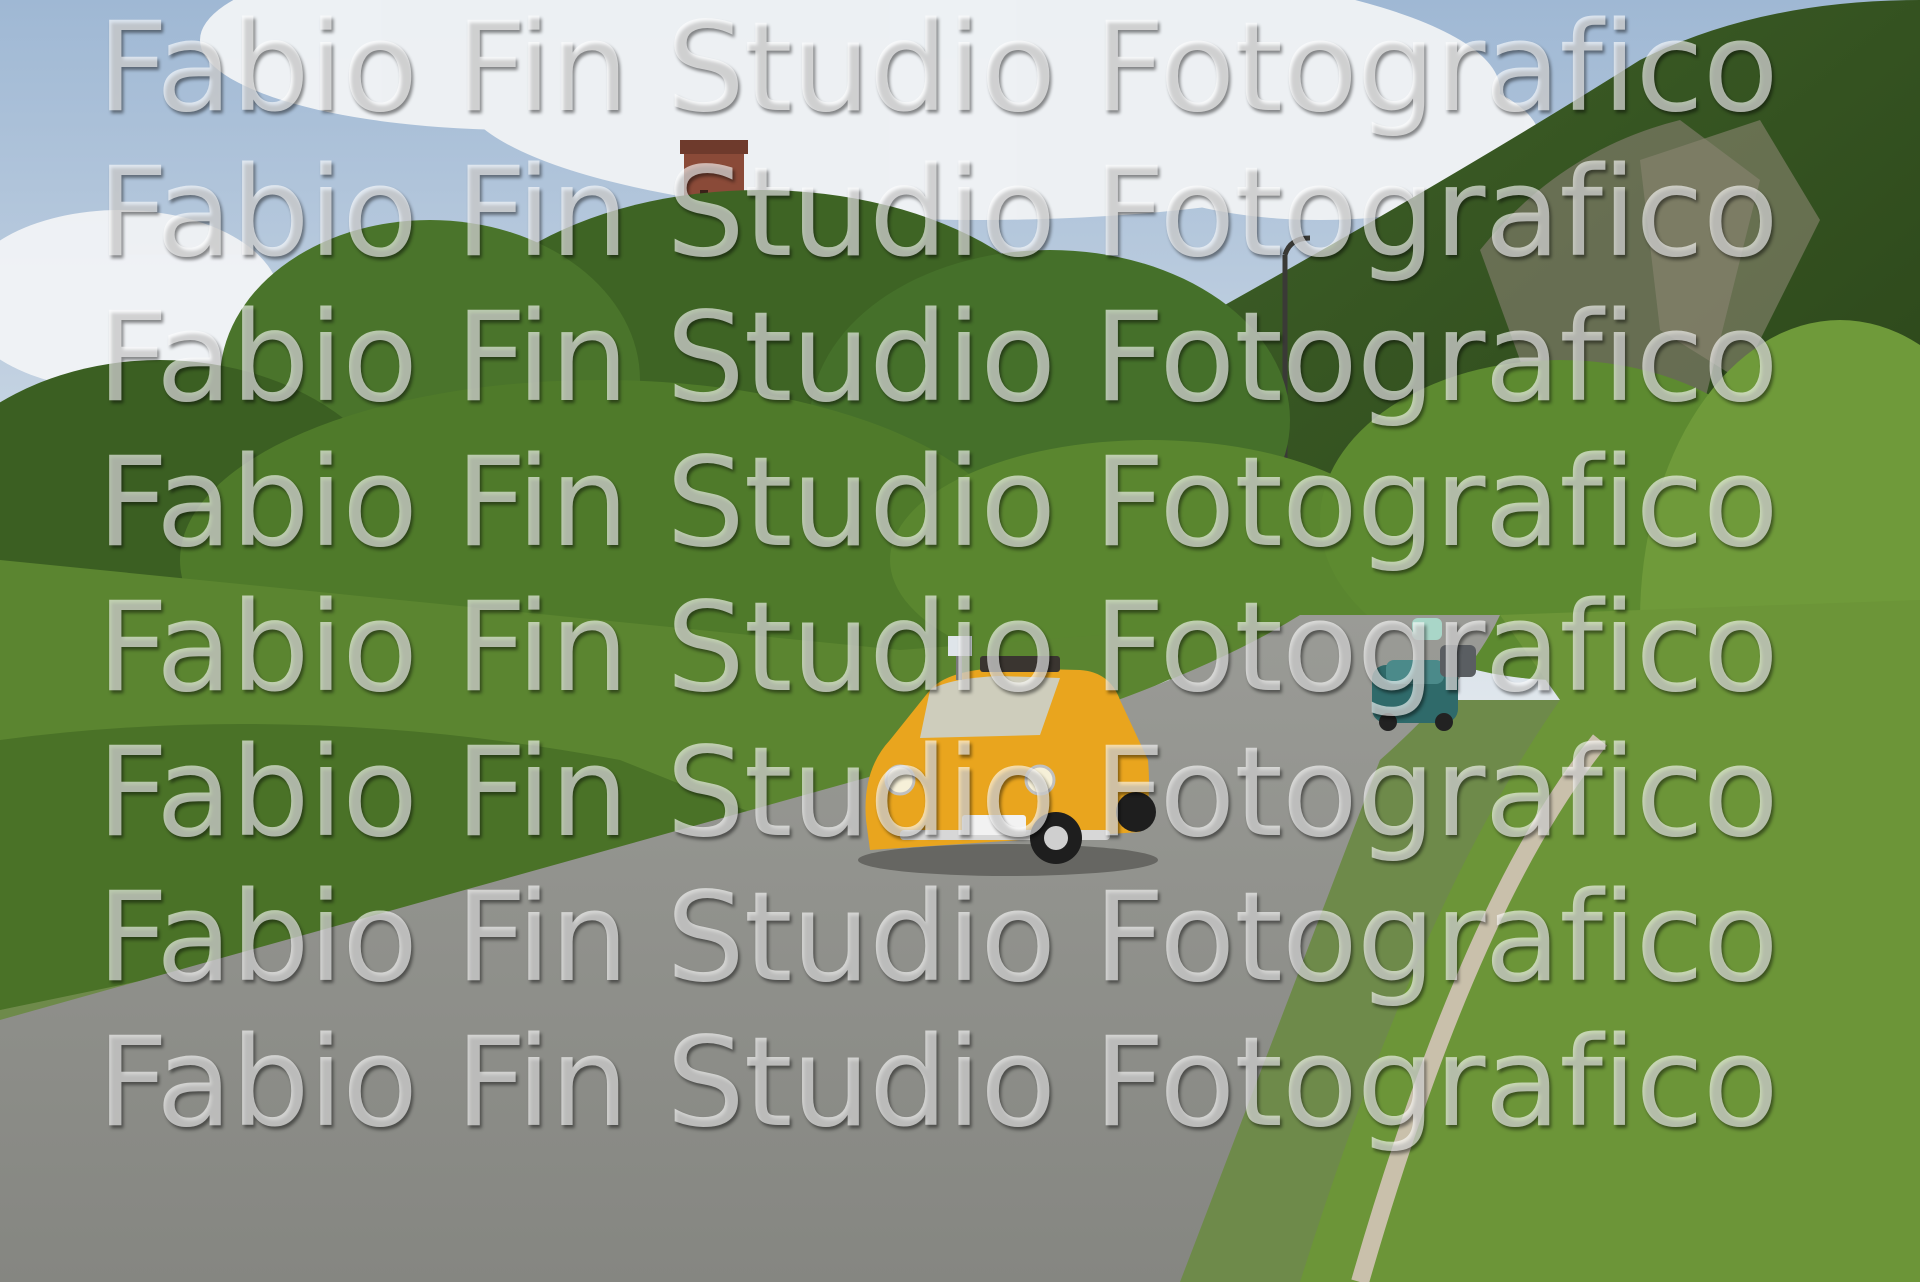 Image resolution: width=1920 pixels, height=1282 pixels. Describe the element at coordinates (1427, 629) in the screenshot. I see `distant-car-mint` at that location.